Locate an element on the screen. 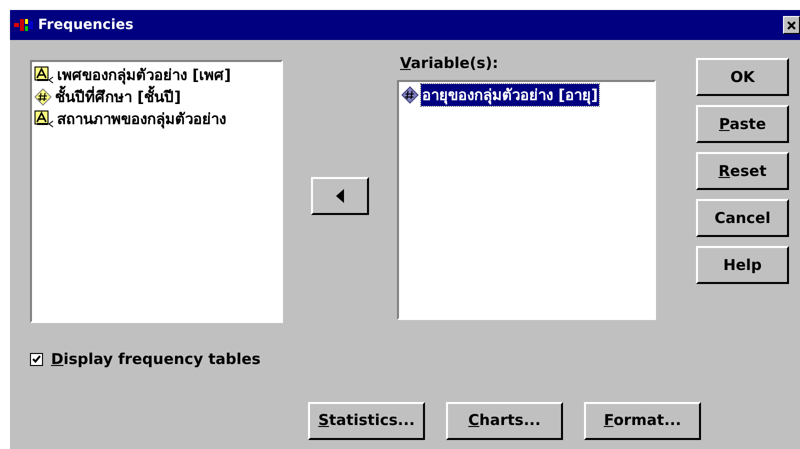 This screenshot has height=449, width=800. left-arrow-icon is located at coordinates (340, 196).